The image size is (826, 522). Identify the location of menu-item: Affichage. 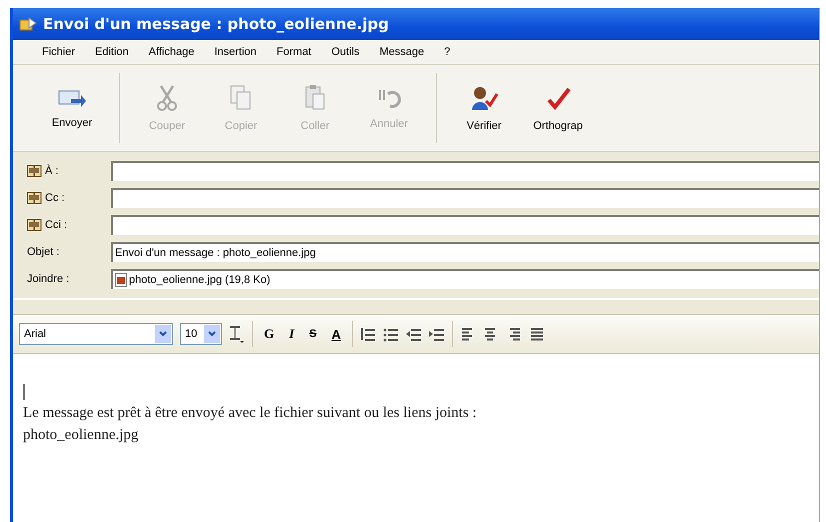
(172, 52).